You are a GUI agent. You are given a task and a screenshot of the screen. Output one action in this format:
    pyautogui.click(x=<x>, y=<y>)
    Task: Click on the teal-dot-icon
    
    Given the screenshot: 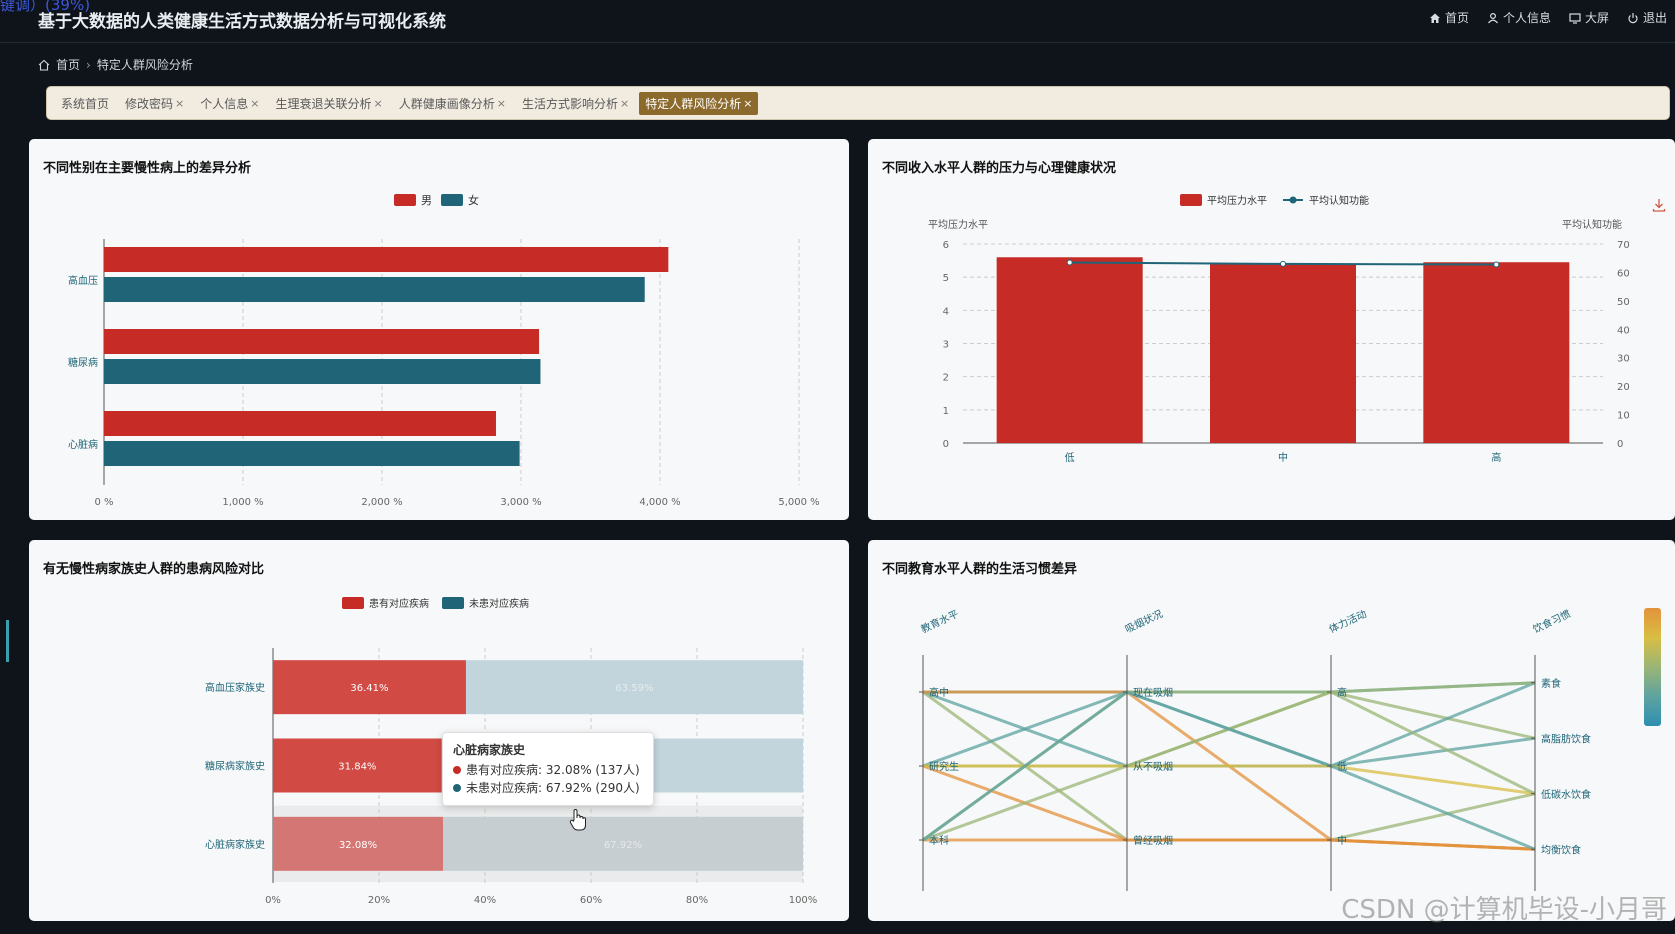 What is the action you would take?
    pyautogui.click(x=457, y=788)
    